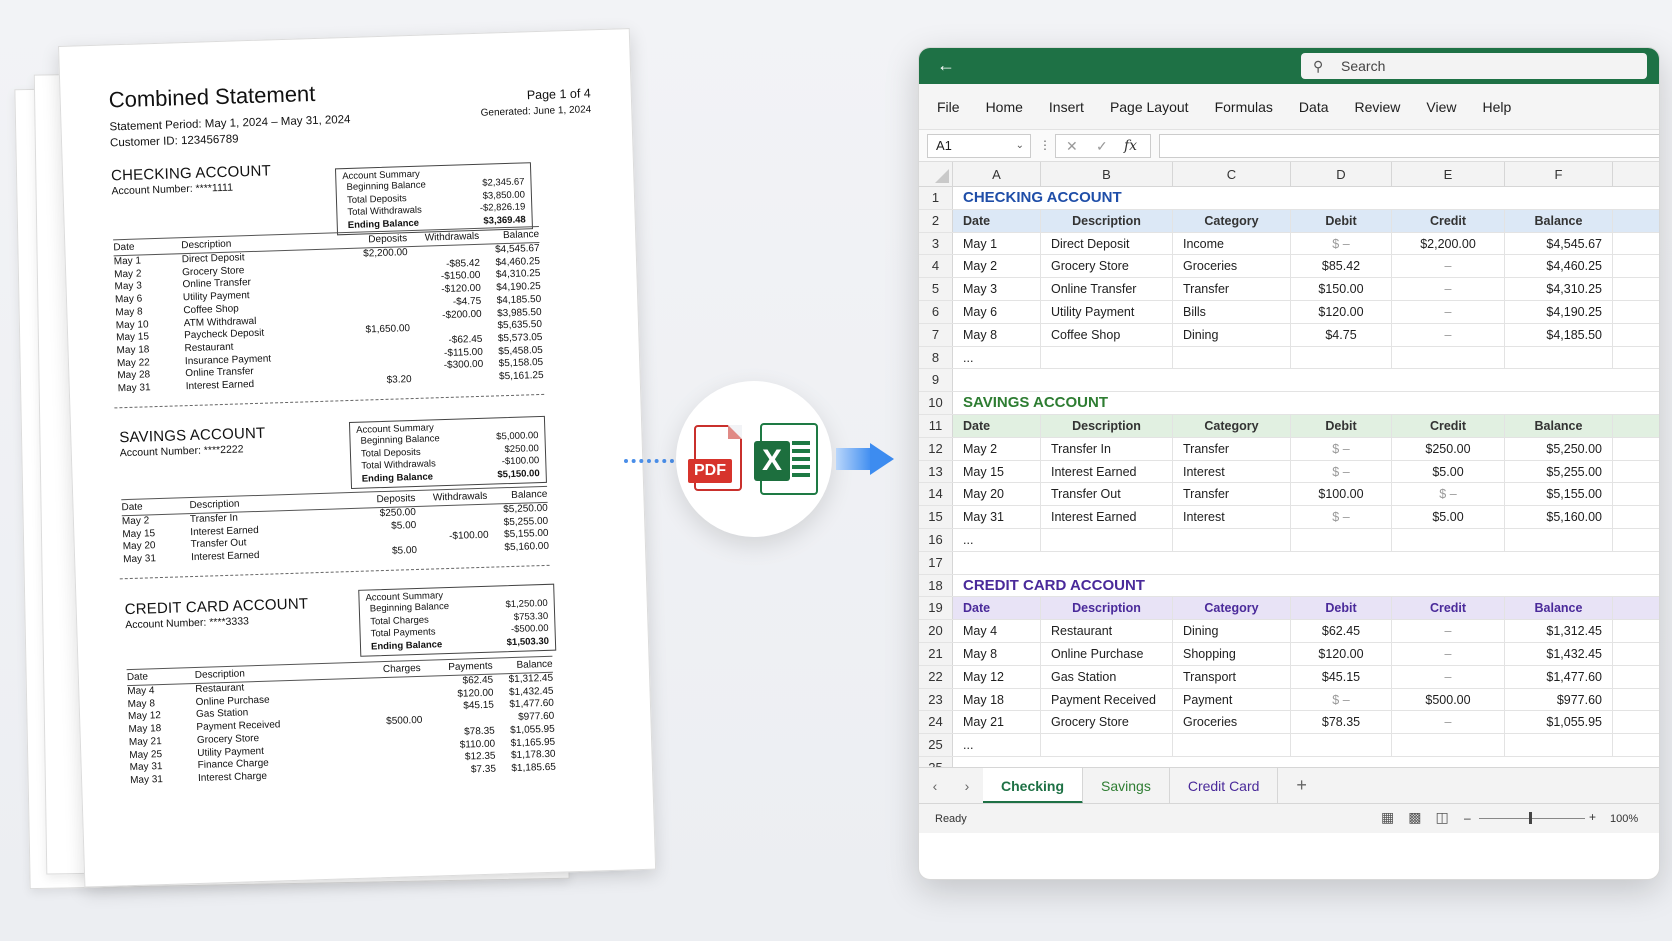  I want to click on sheet-tab-credit-card: Credit Card, so click(1224, 785).